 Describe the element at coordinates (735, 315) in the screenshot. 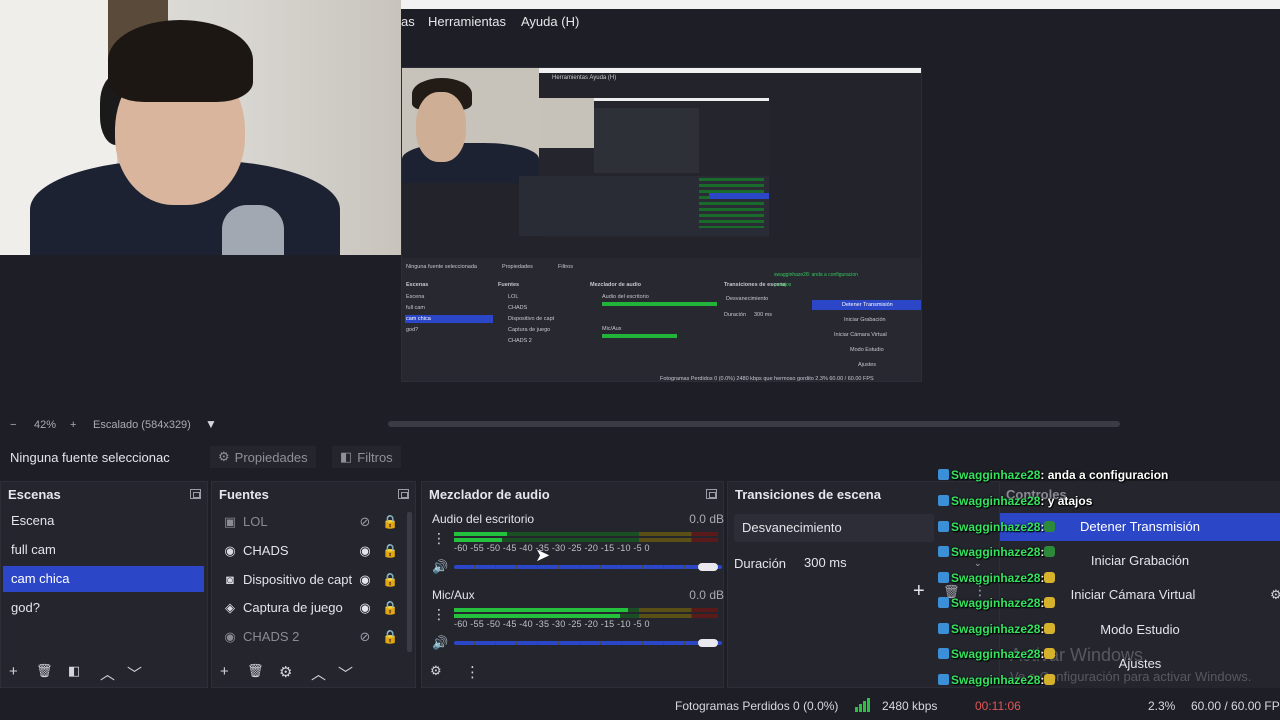

I see `inner-duration: Duración` at that location.